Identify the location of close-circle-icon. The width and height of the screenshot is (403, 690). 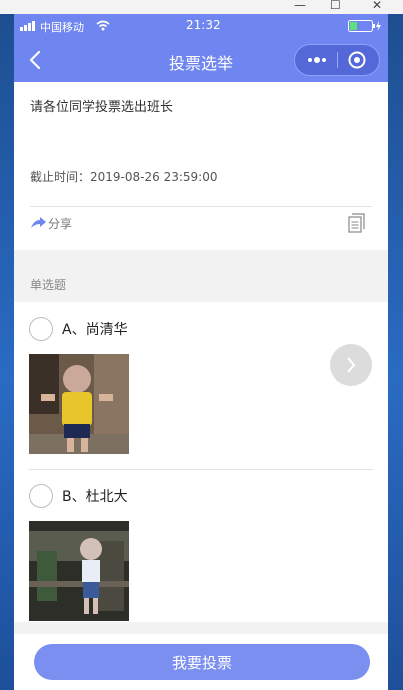
(357, 60).